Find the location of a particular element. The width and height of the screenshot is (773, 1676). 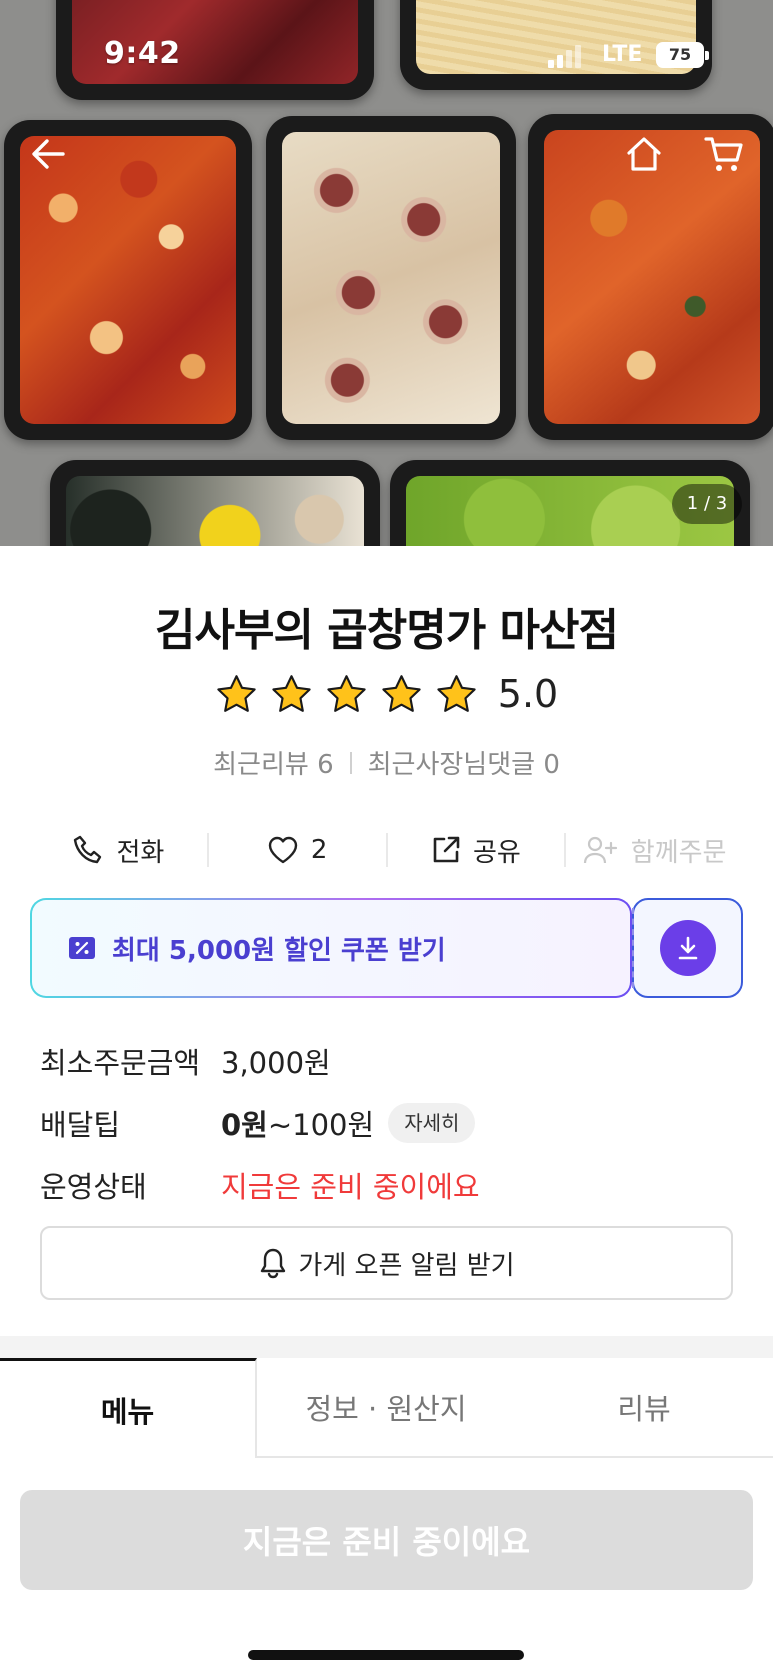

delivery-tip-label: 배달팁 is located at coordinates (80, 1125).